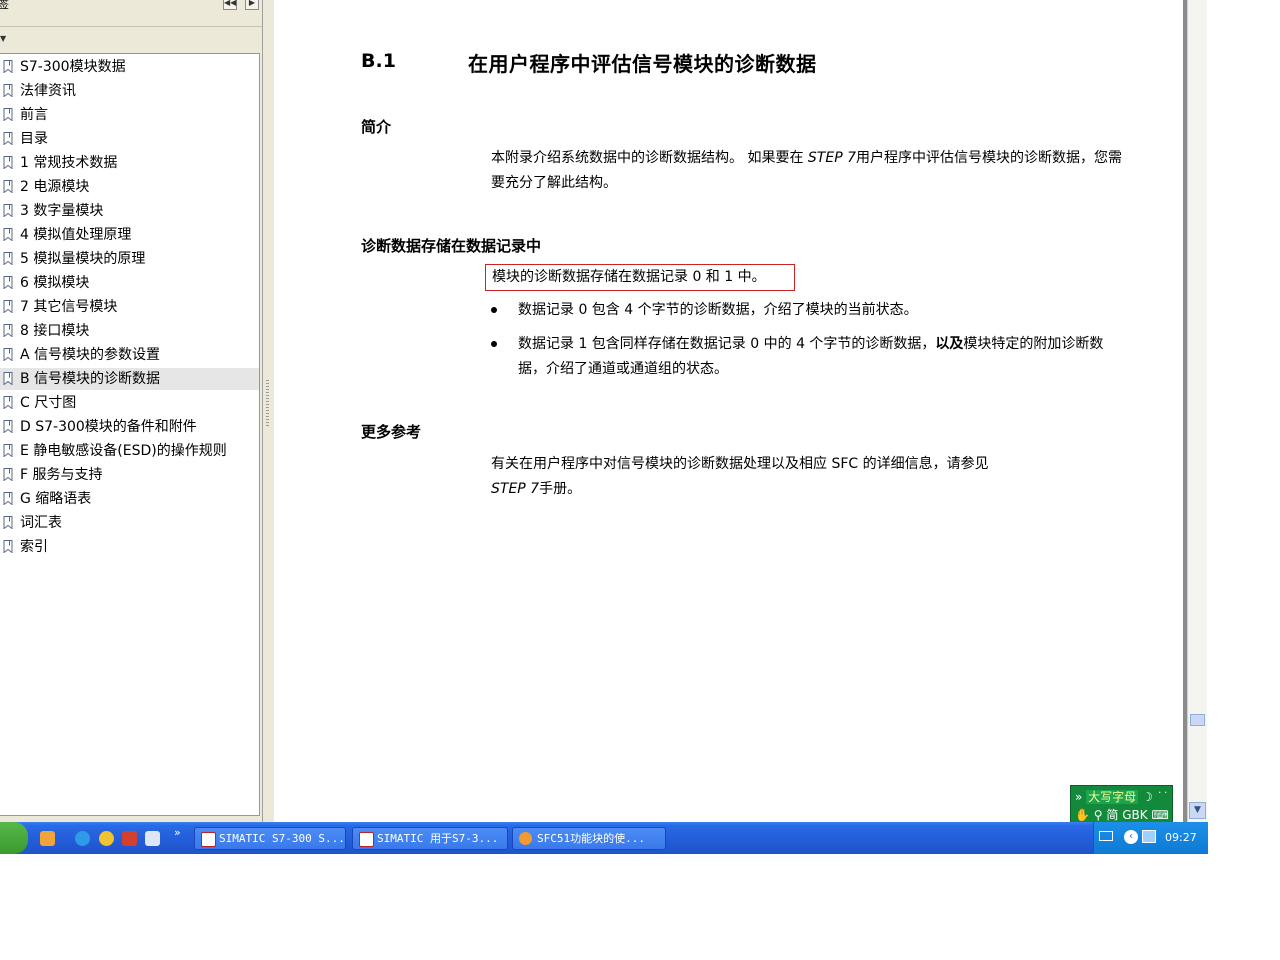 This screenshot has width=1280, height=960. What do you see at coordinates (949, 344) in the screenshot?
I see `bullet-bold-text: 以及` at bounding box center [949, 344].